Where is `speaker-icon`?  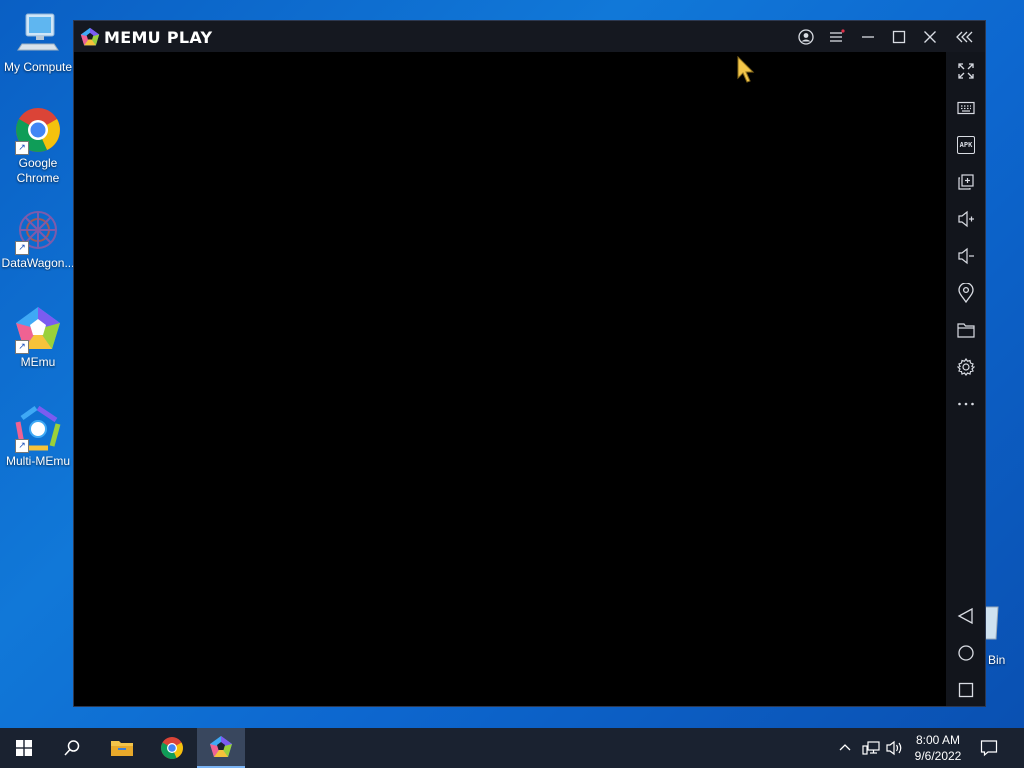
speaker-icon is located at coordinates (894, 748).